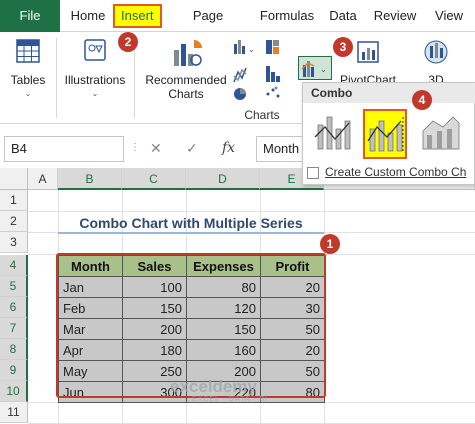  What do you see at coordinates (14, 179) in the screenshot?
I see `select-all-corner` at bounding box center [14, 179].